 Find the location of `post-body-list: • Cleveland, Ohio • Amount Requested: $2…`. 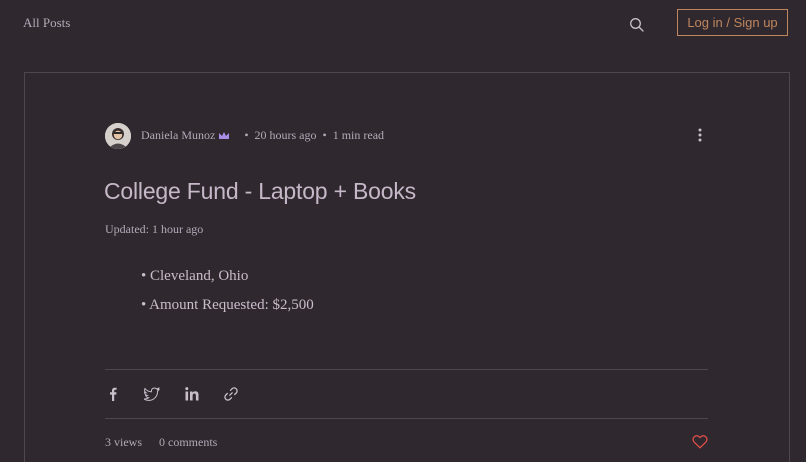

post-body-list: • Cleveland, Ohio • Amount Requested: $2… is located at coordinates (227, 294).